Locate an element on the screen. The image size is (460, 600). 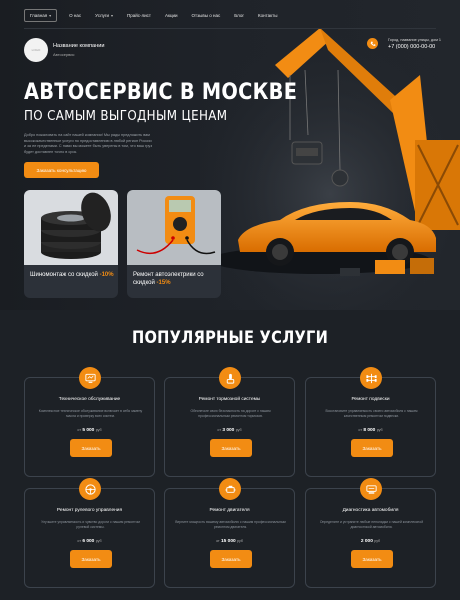
service-price: от 8 000 руб is located at coordinates (370, 430).